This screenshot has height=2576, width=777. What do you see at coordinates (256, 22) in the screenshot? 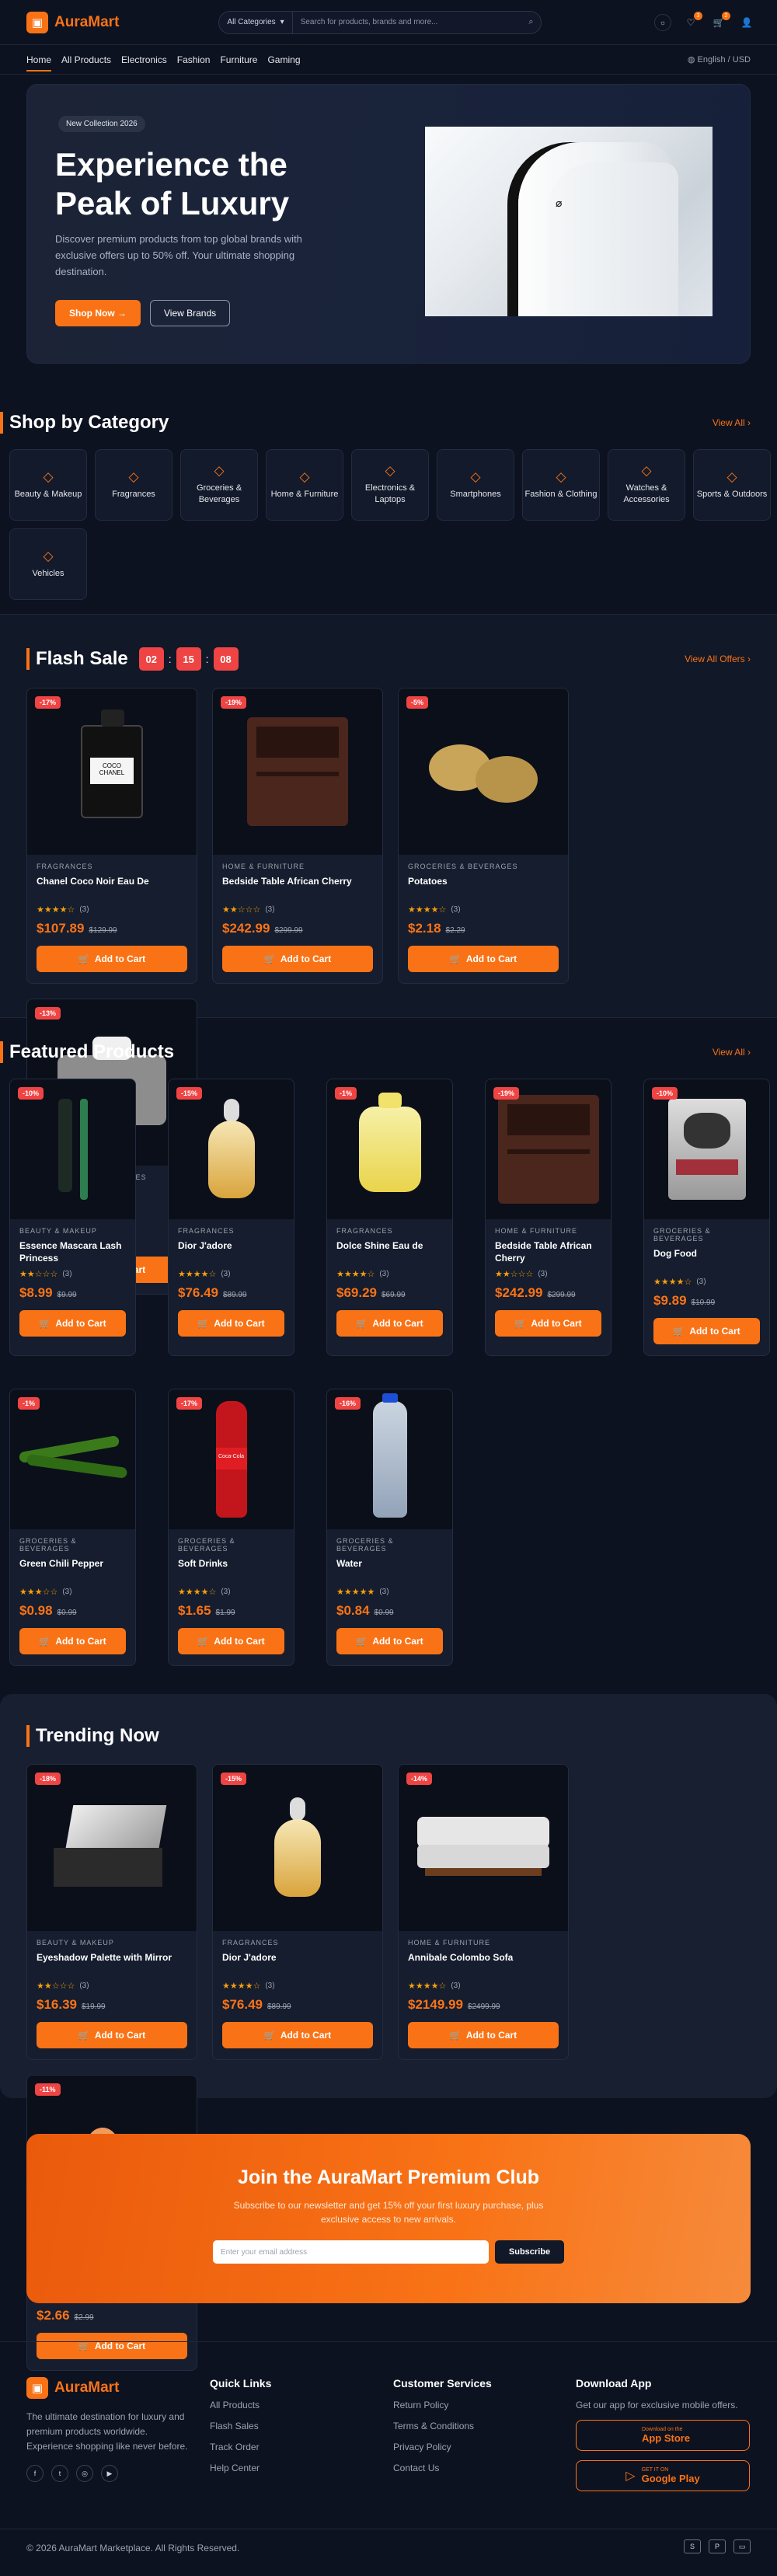
I see `search-category-select: All Categories ▾` at bounding box center [256, 22].